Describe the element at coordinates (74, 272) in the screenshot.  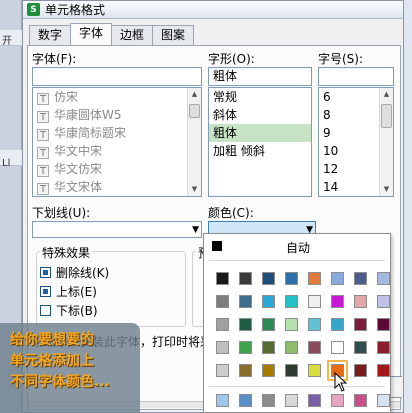
I see `strikethrough-checkbox: 删除线(K)` at that location.